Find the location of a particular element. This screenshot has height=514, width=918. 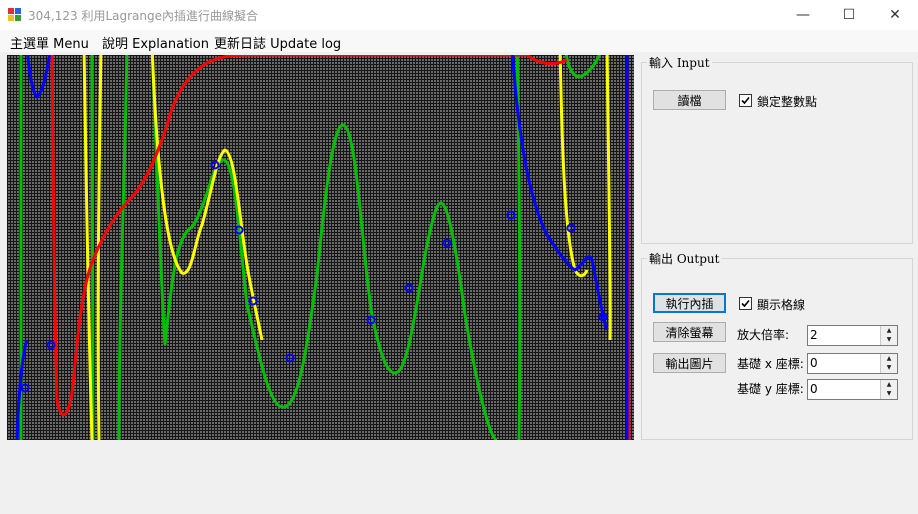

execute-interpolation-button: 執行內插 is located at coordinates (689, 303).